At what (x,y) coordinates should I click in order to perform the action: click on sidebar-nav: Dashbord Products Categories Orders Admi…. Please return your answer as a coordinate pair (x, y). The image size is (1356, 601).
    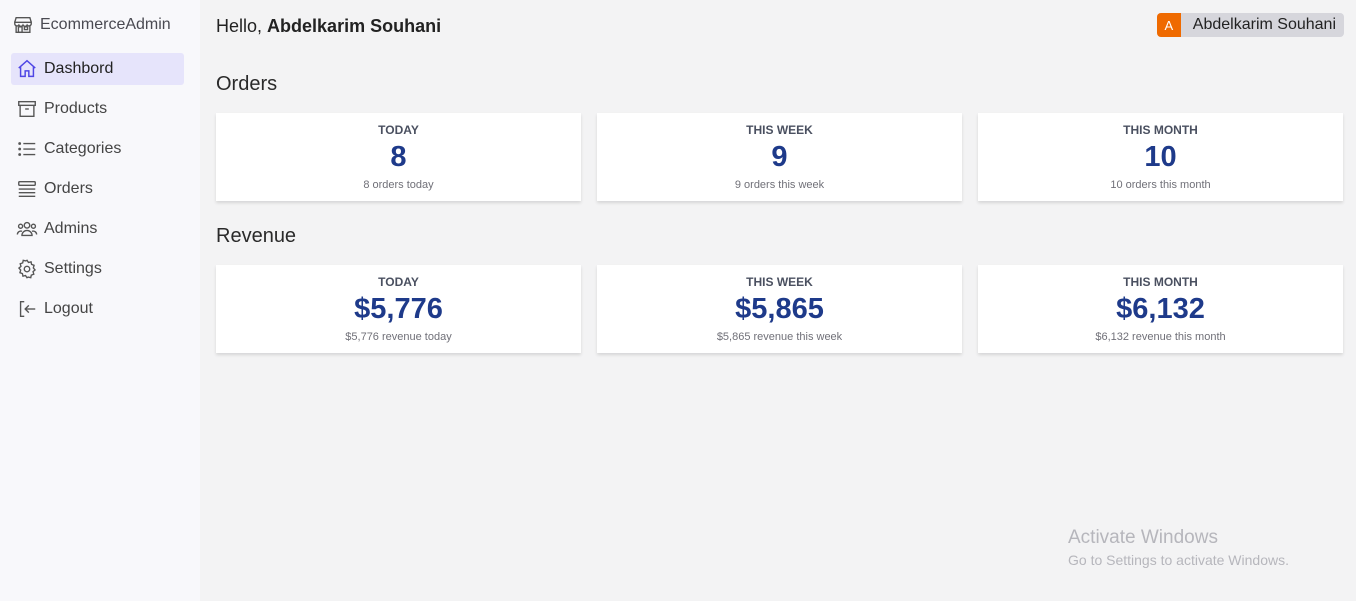
    Looking at the image, I should click on (97, 193).